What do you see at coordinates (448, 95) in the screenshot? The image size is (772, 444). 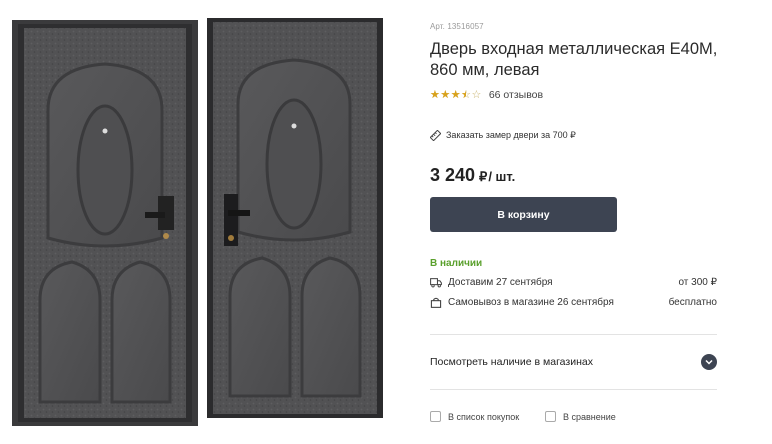 I see `stars-full: ★★★★★` at bounding box center [448, 95].